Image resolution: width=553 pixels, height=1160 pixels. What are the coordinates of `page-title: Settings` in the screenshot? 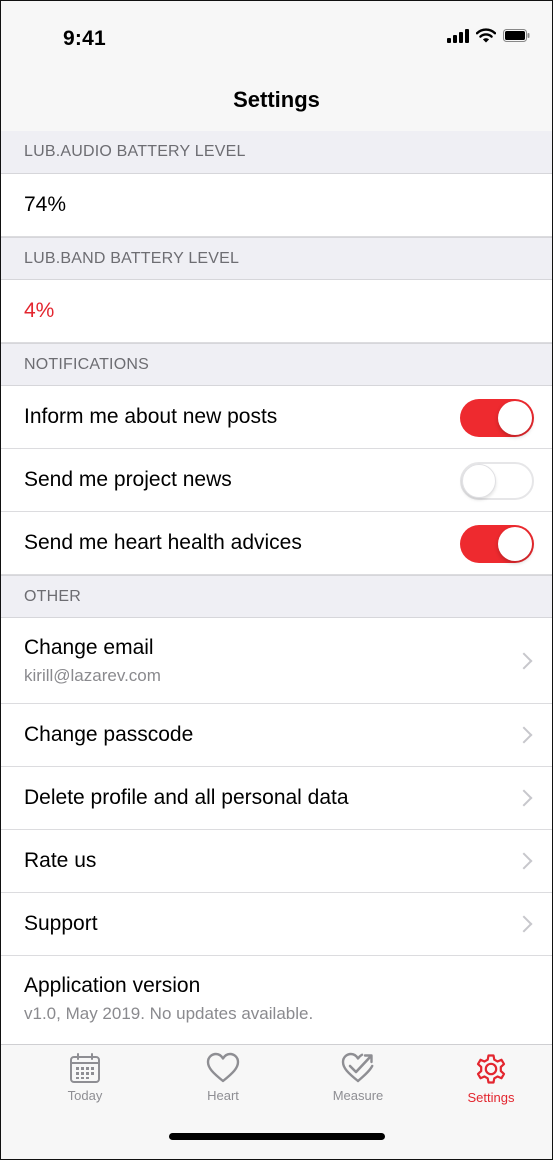 It's located at (276, 99).